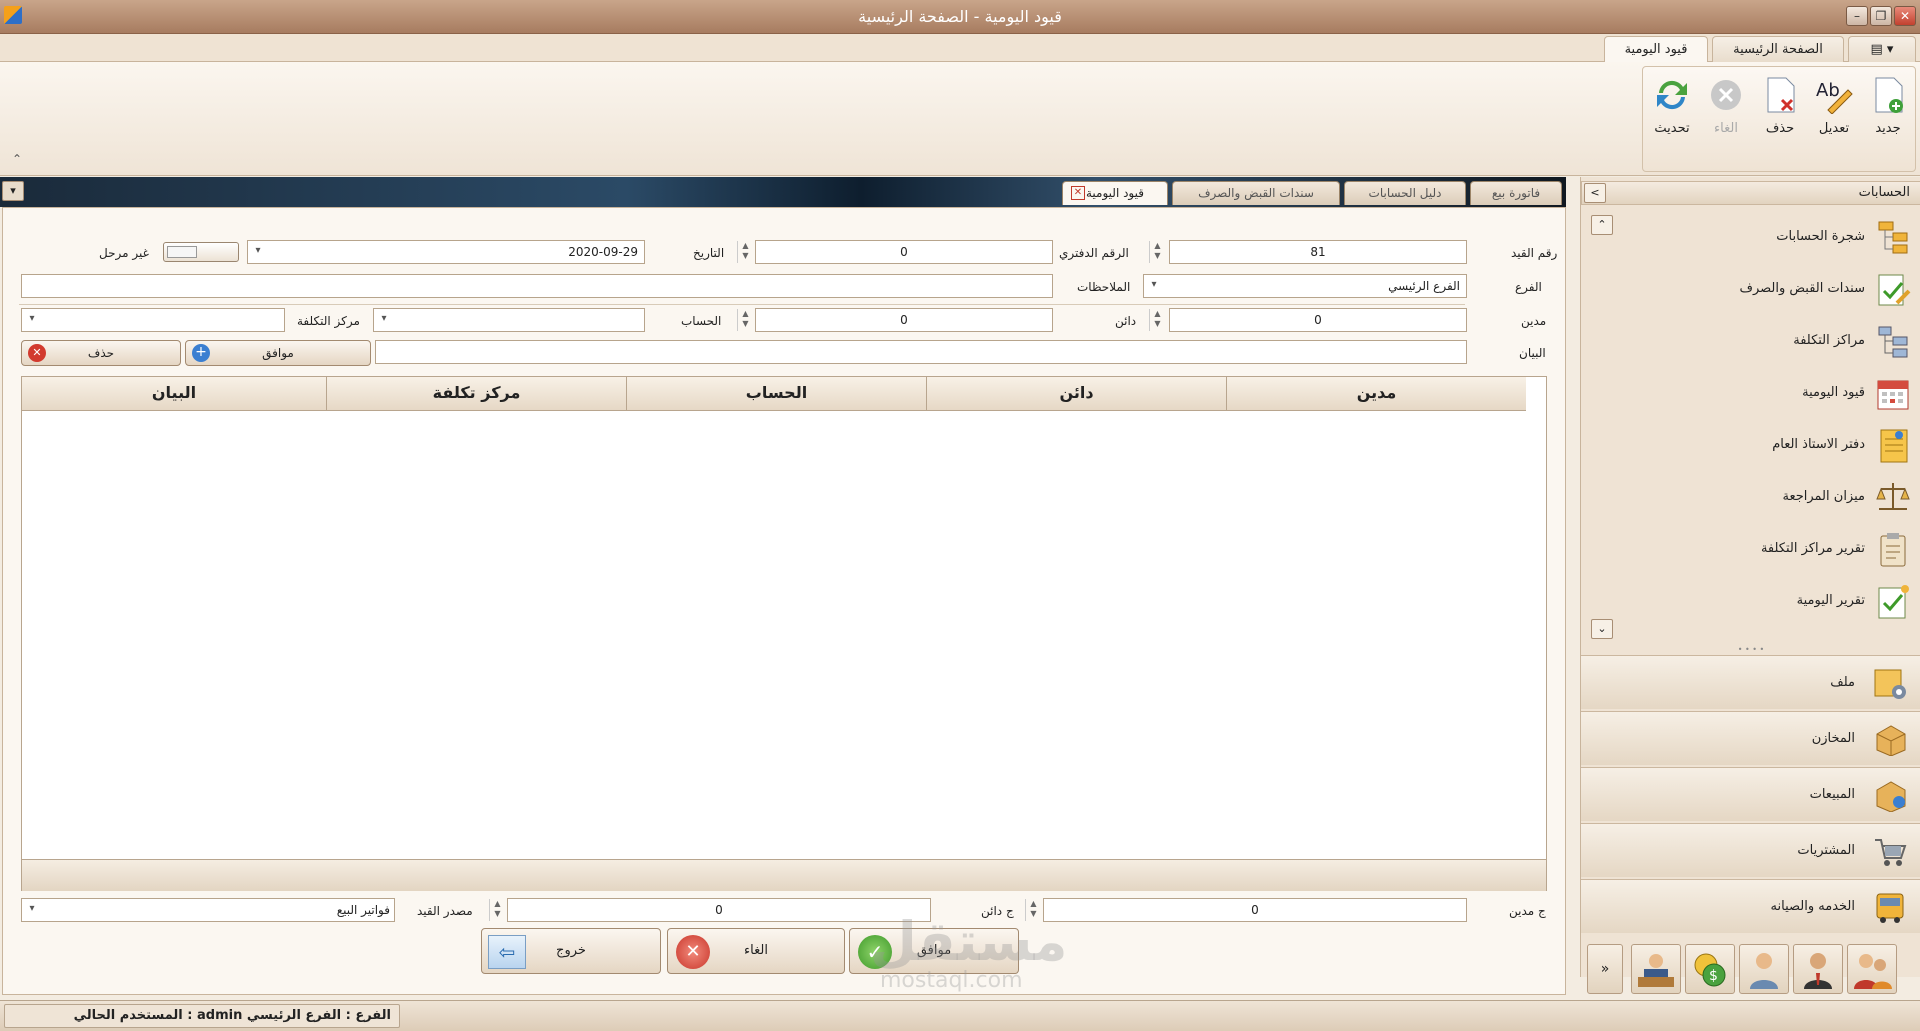 This screenshot has width=1920, height=1031. Describe the element at coordinates (17, 159) in the screenshot. I see `collapse-ribbon-icon: ⌃` at that location.